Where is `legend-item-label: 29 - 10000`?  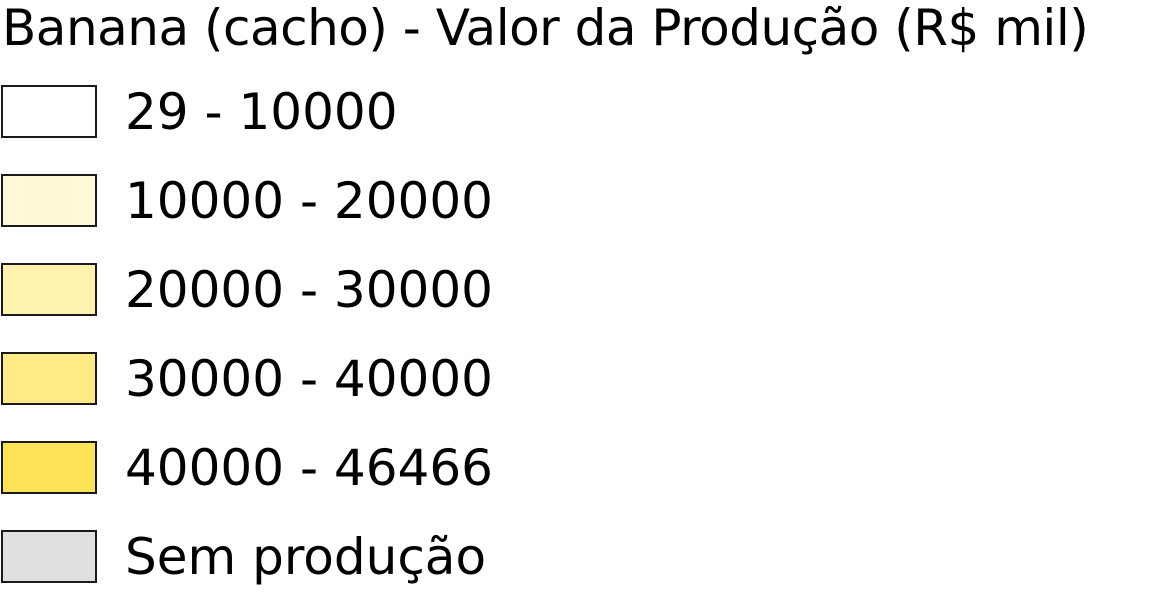 legend-item-label: 29 - 10000 is located at coordinates (261, 112).